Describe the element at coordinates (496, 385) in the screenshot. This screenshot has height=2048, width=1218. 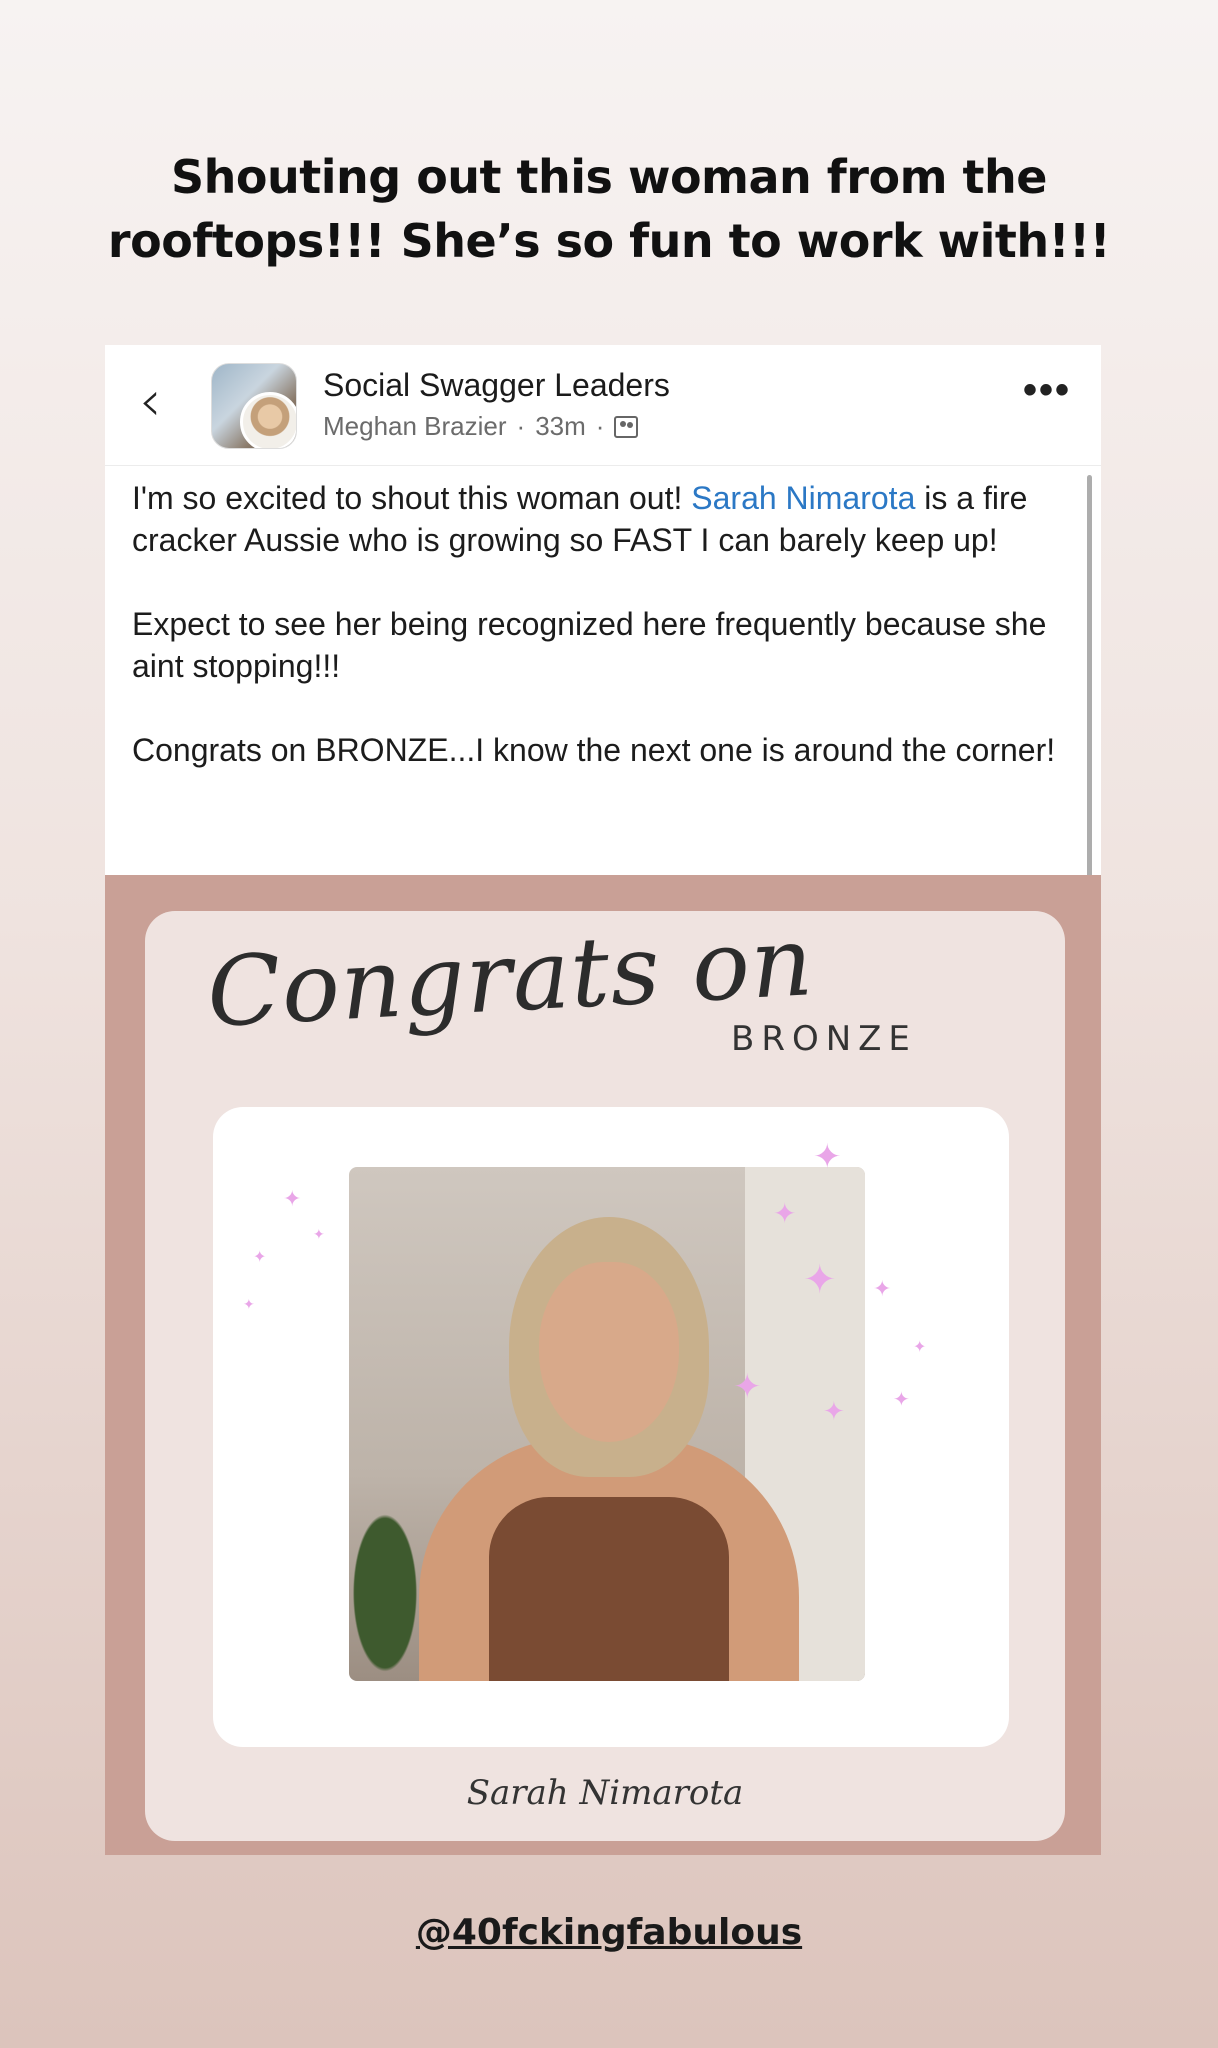
I see `group-name: Social Swagger Leaders` at that location.